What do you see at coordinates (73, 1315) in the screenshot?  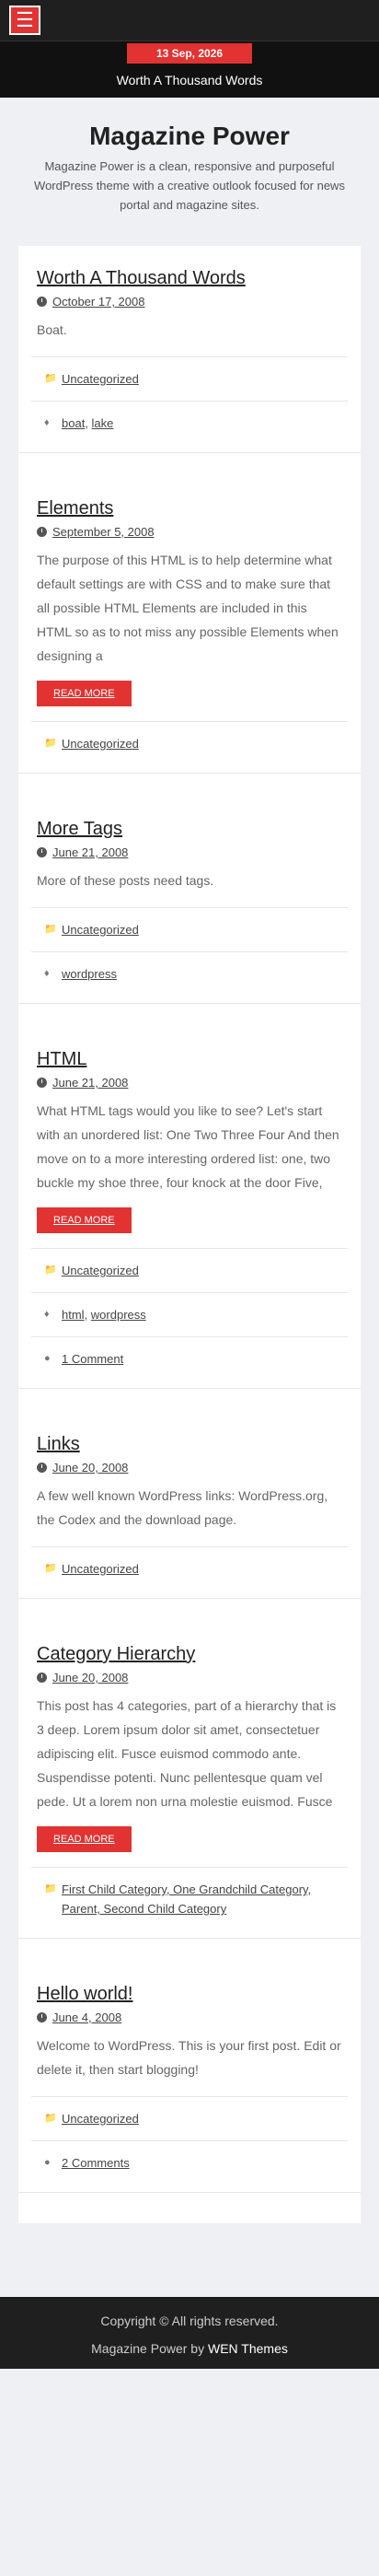 I see `tag-link: html` at bounding box center [73, 1315].